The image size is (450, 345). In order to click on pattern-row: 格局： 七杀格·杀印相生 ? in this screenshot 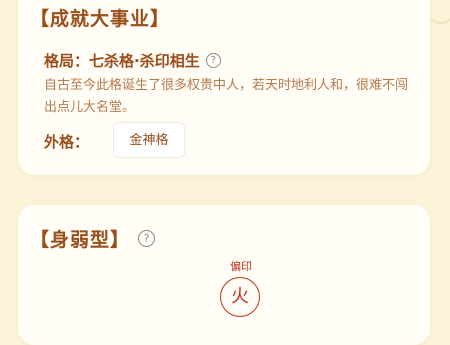, I will do `click(132, 60)`.